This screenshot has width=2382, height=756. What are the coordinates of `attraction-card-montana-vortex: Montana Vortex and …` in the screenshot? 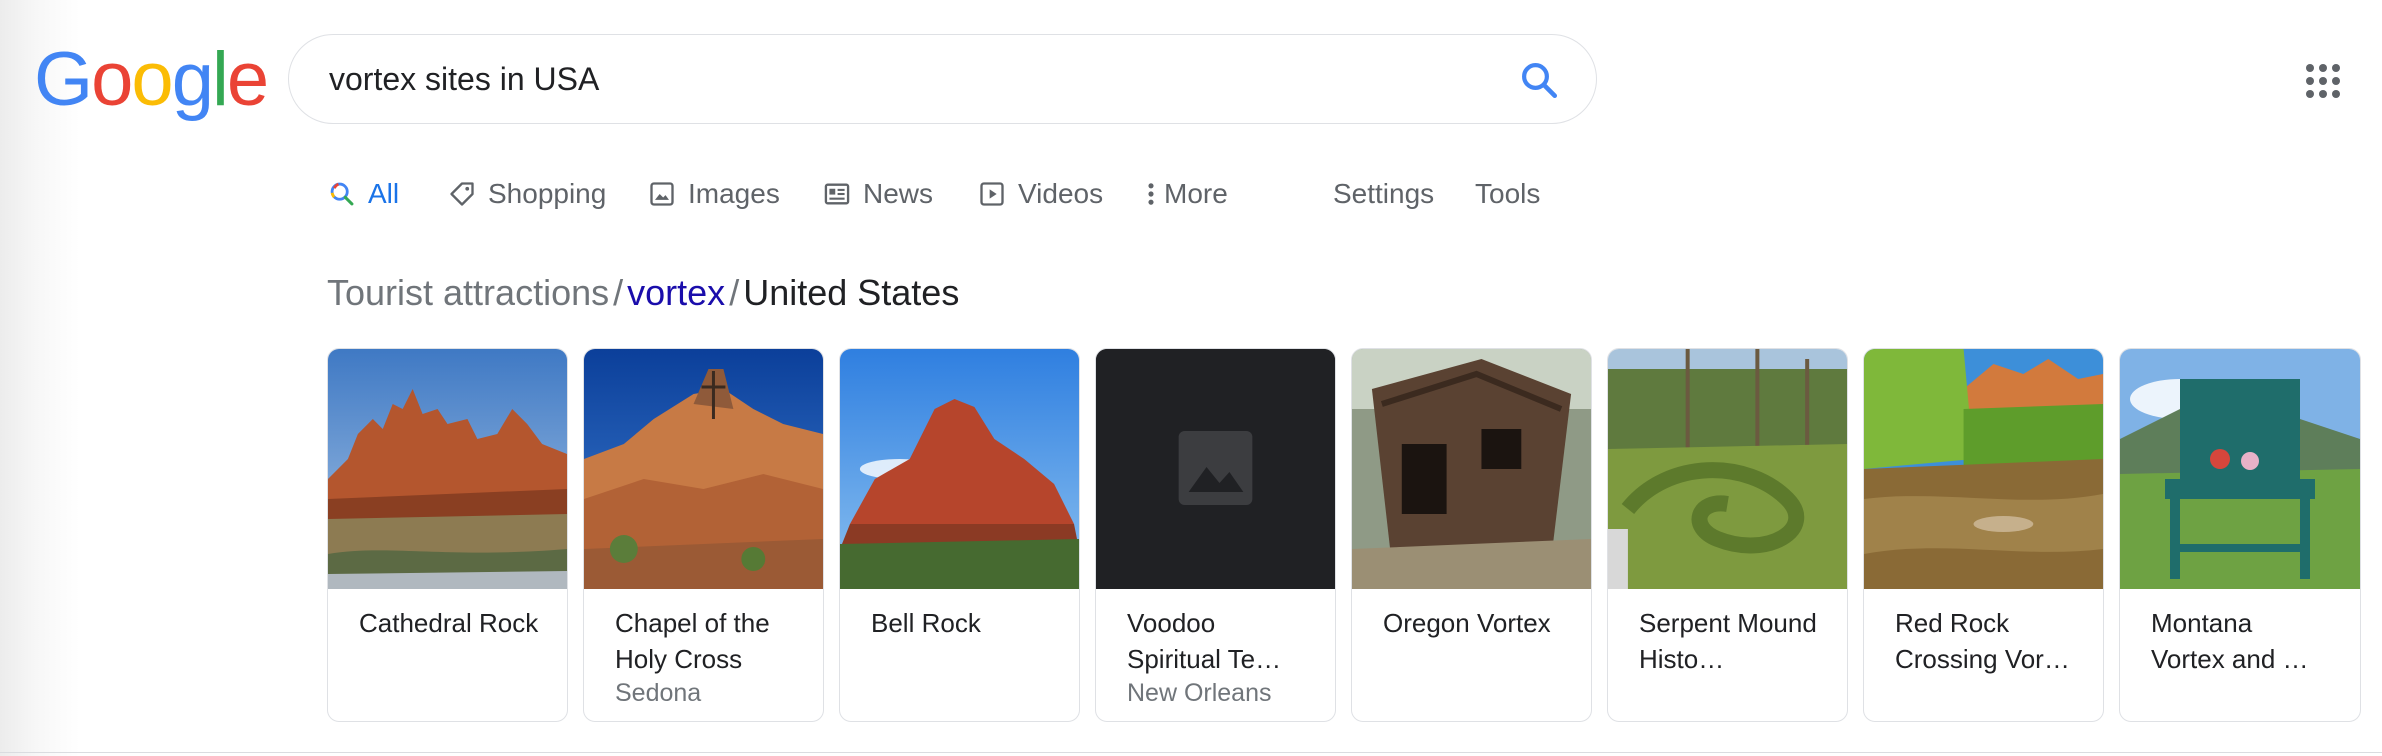 It's located at (2240, 535).